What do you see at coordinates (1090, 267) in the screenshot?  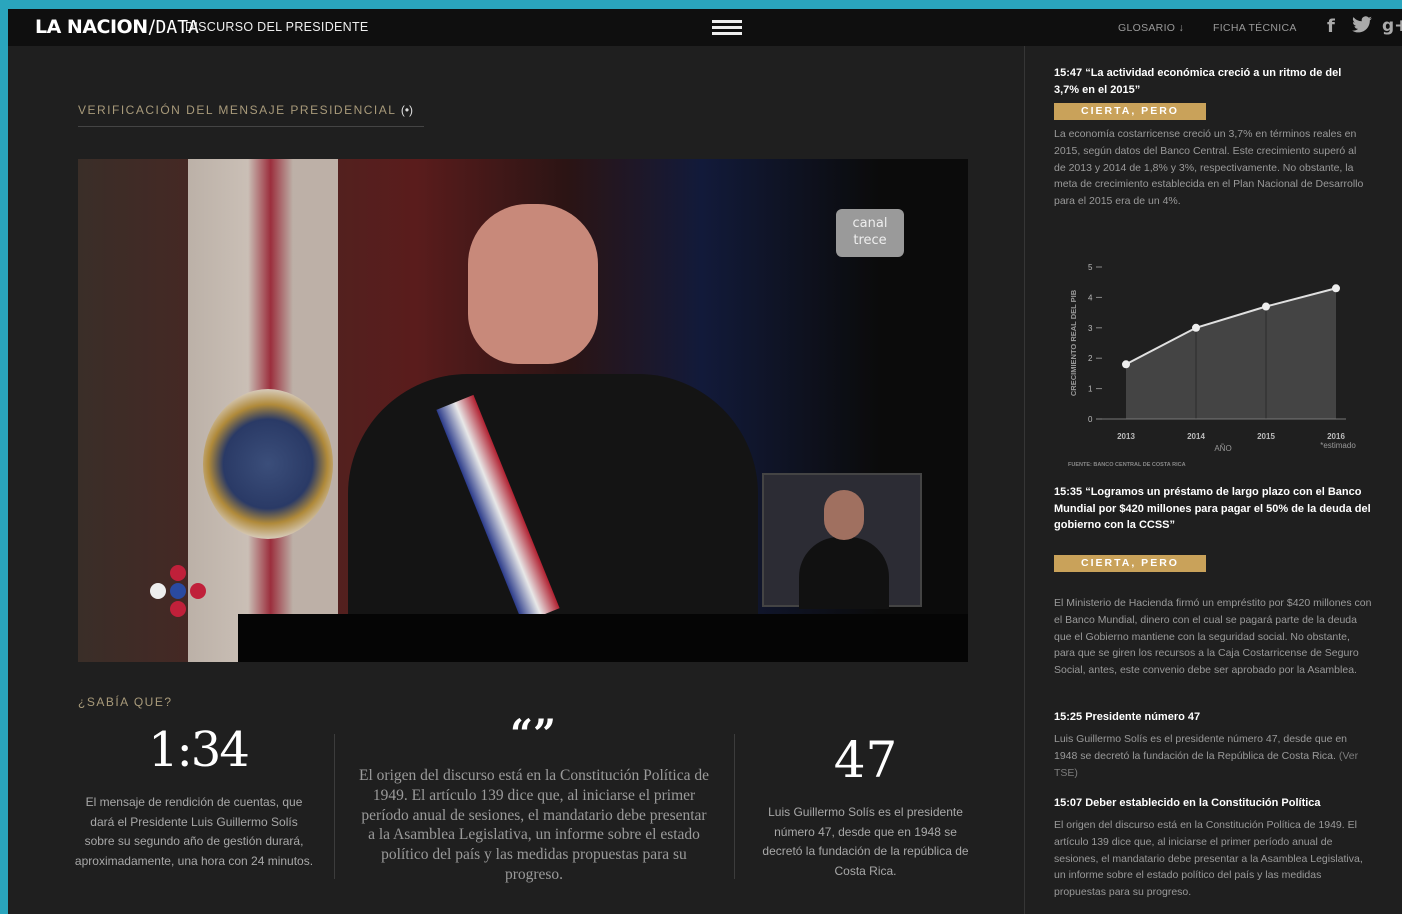 I see `y-tick-label: 5` at bounding box center [1090, 267].